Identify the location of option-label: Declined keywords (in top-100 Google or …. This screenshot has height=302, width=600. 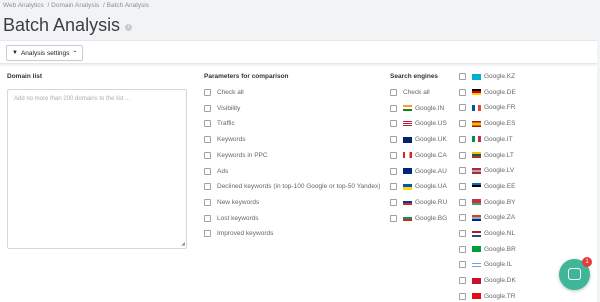
(299, 187).